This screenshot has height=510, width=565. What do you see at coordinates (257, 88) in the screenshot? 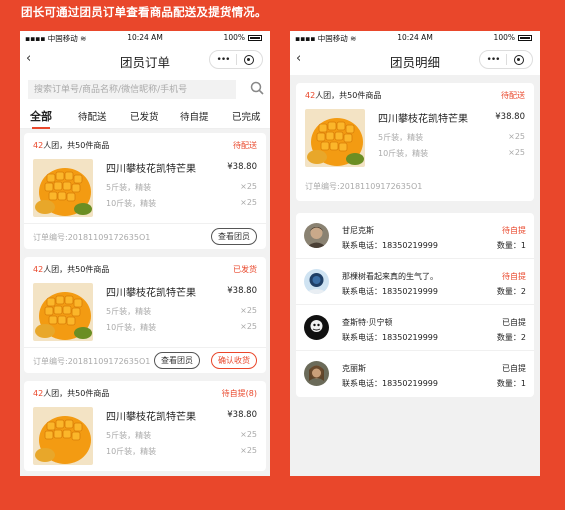
I see `search-icon` at bounding box center [257, 88].